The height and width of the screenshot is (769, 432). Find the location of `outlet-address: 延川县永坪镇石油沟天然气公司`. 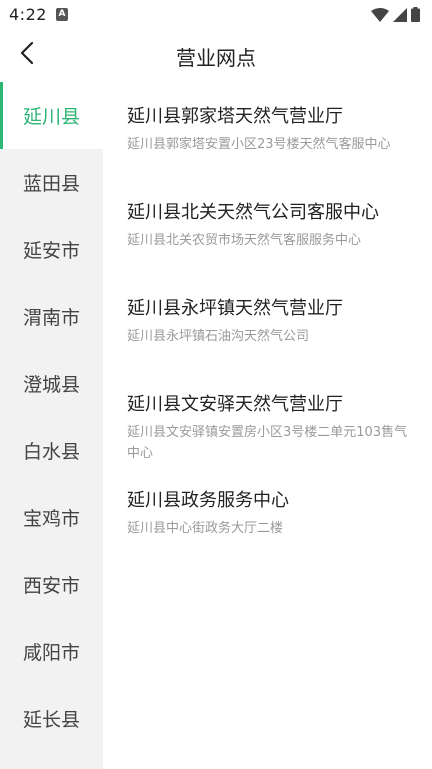

outlet-address: 延川县永坪镇石油沟天然气公司 is located at coordinates (218, 336).